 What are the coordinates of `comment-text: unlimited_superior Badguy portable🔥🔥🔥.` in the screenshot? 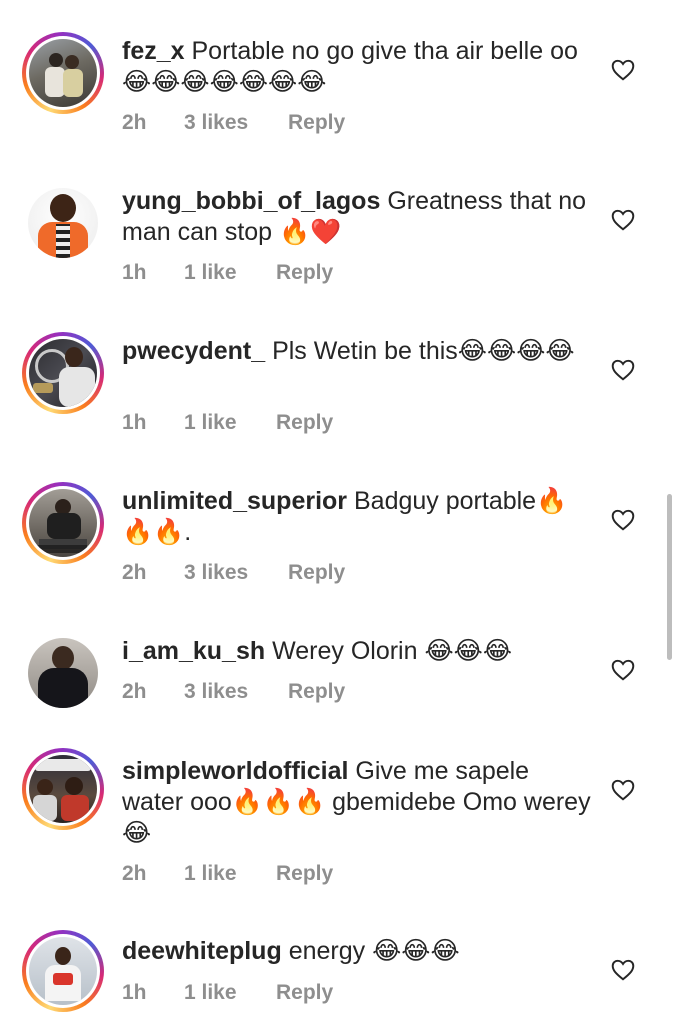 It's located at (357, 517).